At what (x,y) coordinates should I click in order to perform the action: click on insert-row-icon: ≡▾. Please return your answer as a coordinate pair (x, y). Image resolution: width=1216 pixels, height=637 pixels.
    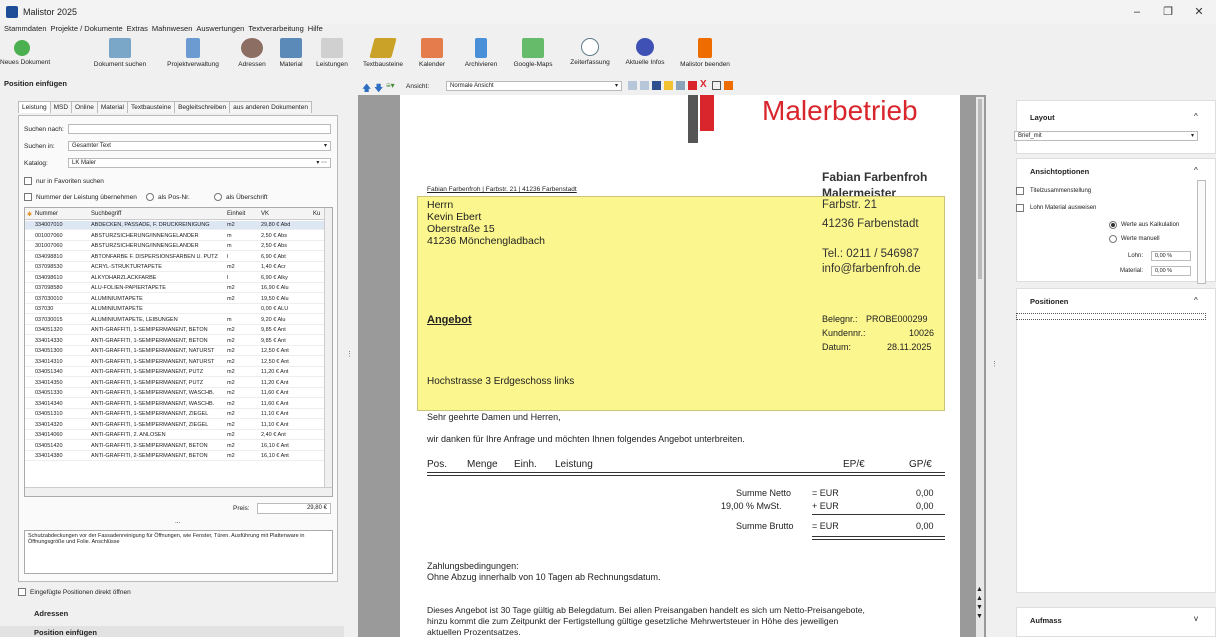
    Looking at the image, I should click on (390, 85).